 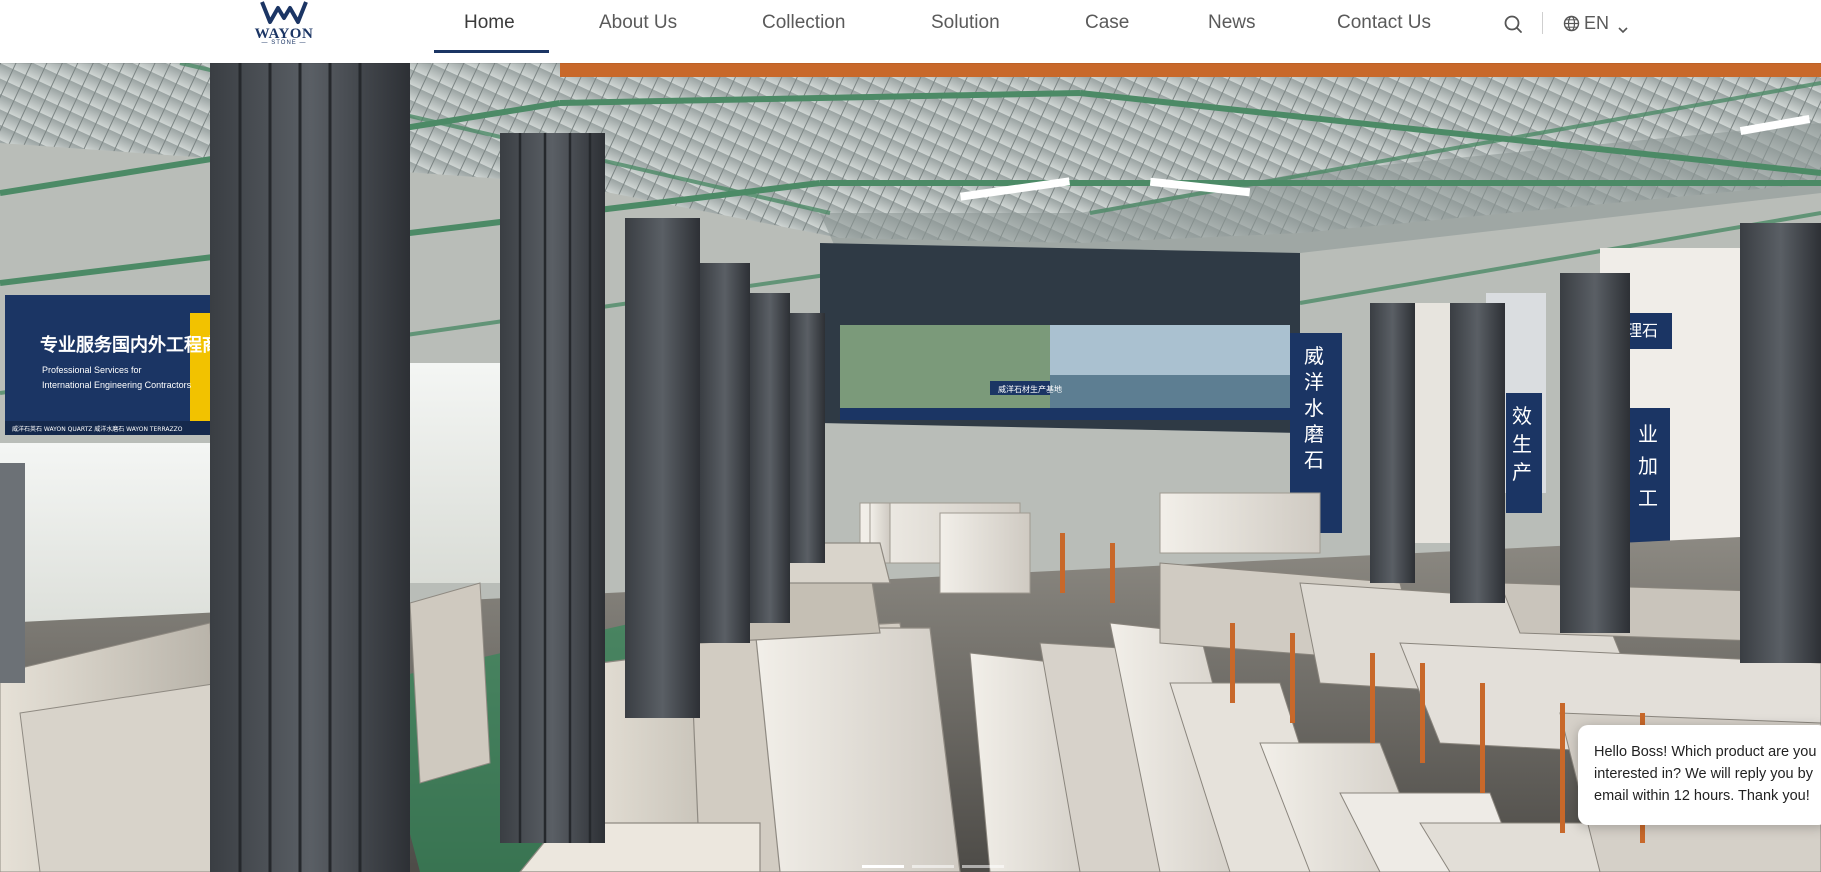 I want to click on back-banner-text: 威洋石材生产基地, so click(x=1030, y=389).